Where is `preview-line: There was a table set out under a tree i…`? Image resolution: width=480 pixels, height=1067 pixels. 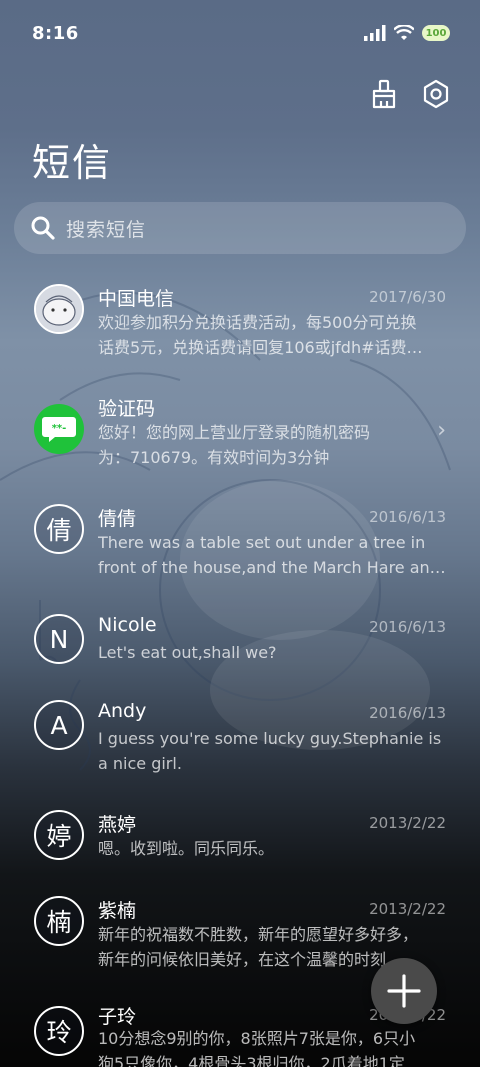 preview-line: There was a table set out under a tree i… is located at coordinates (262, 542).